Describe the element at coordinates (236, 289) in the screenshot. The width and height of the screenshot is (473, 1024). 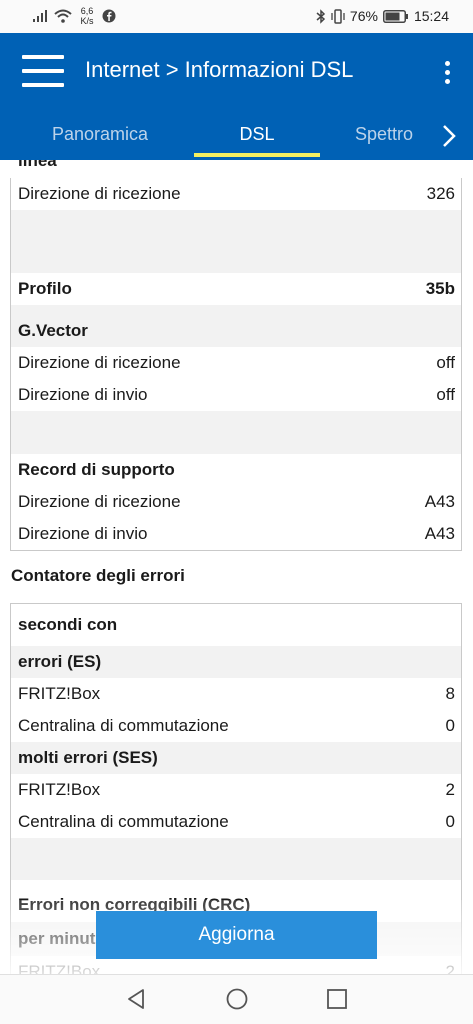
I see `list-item: Profilo 35b` at that location.